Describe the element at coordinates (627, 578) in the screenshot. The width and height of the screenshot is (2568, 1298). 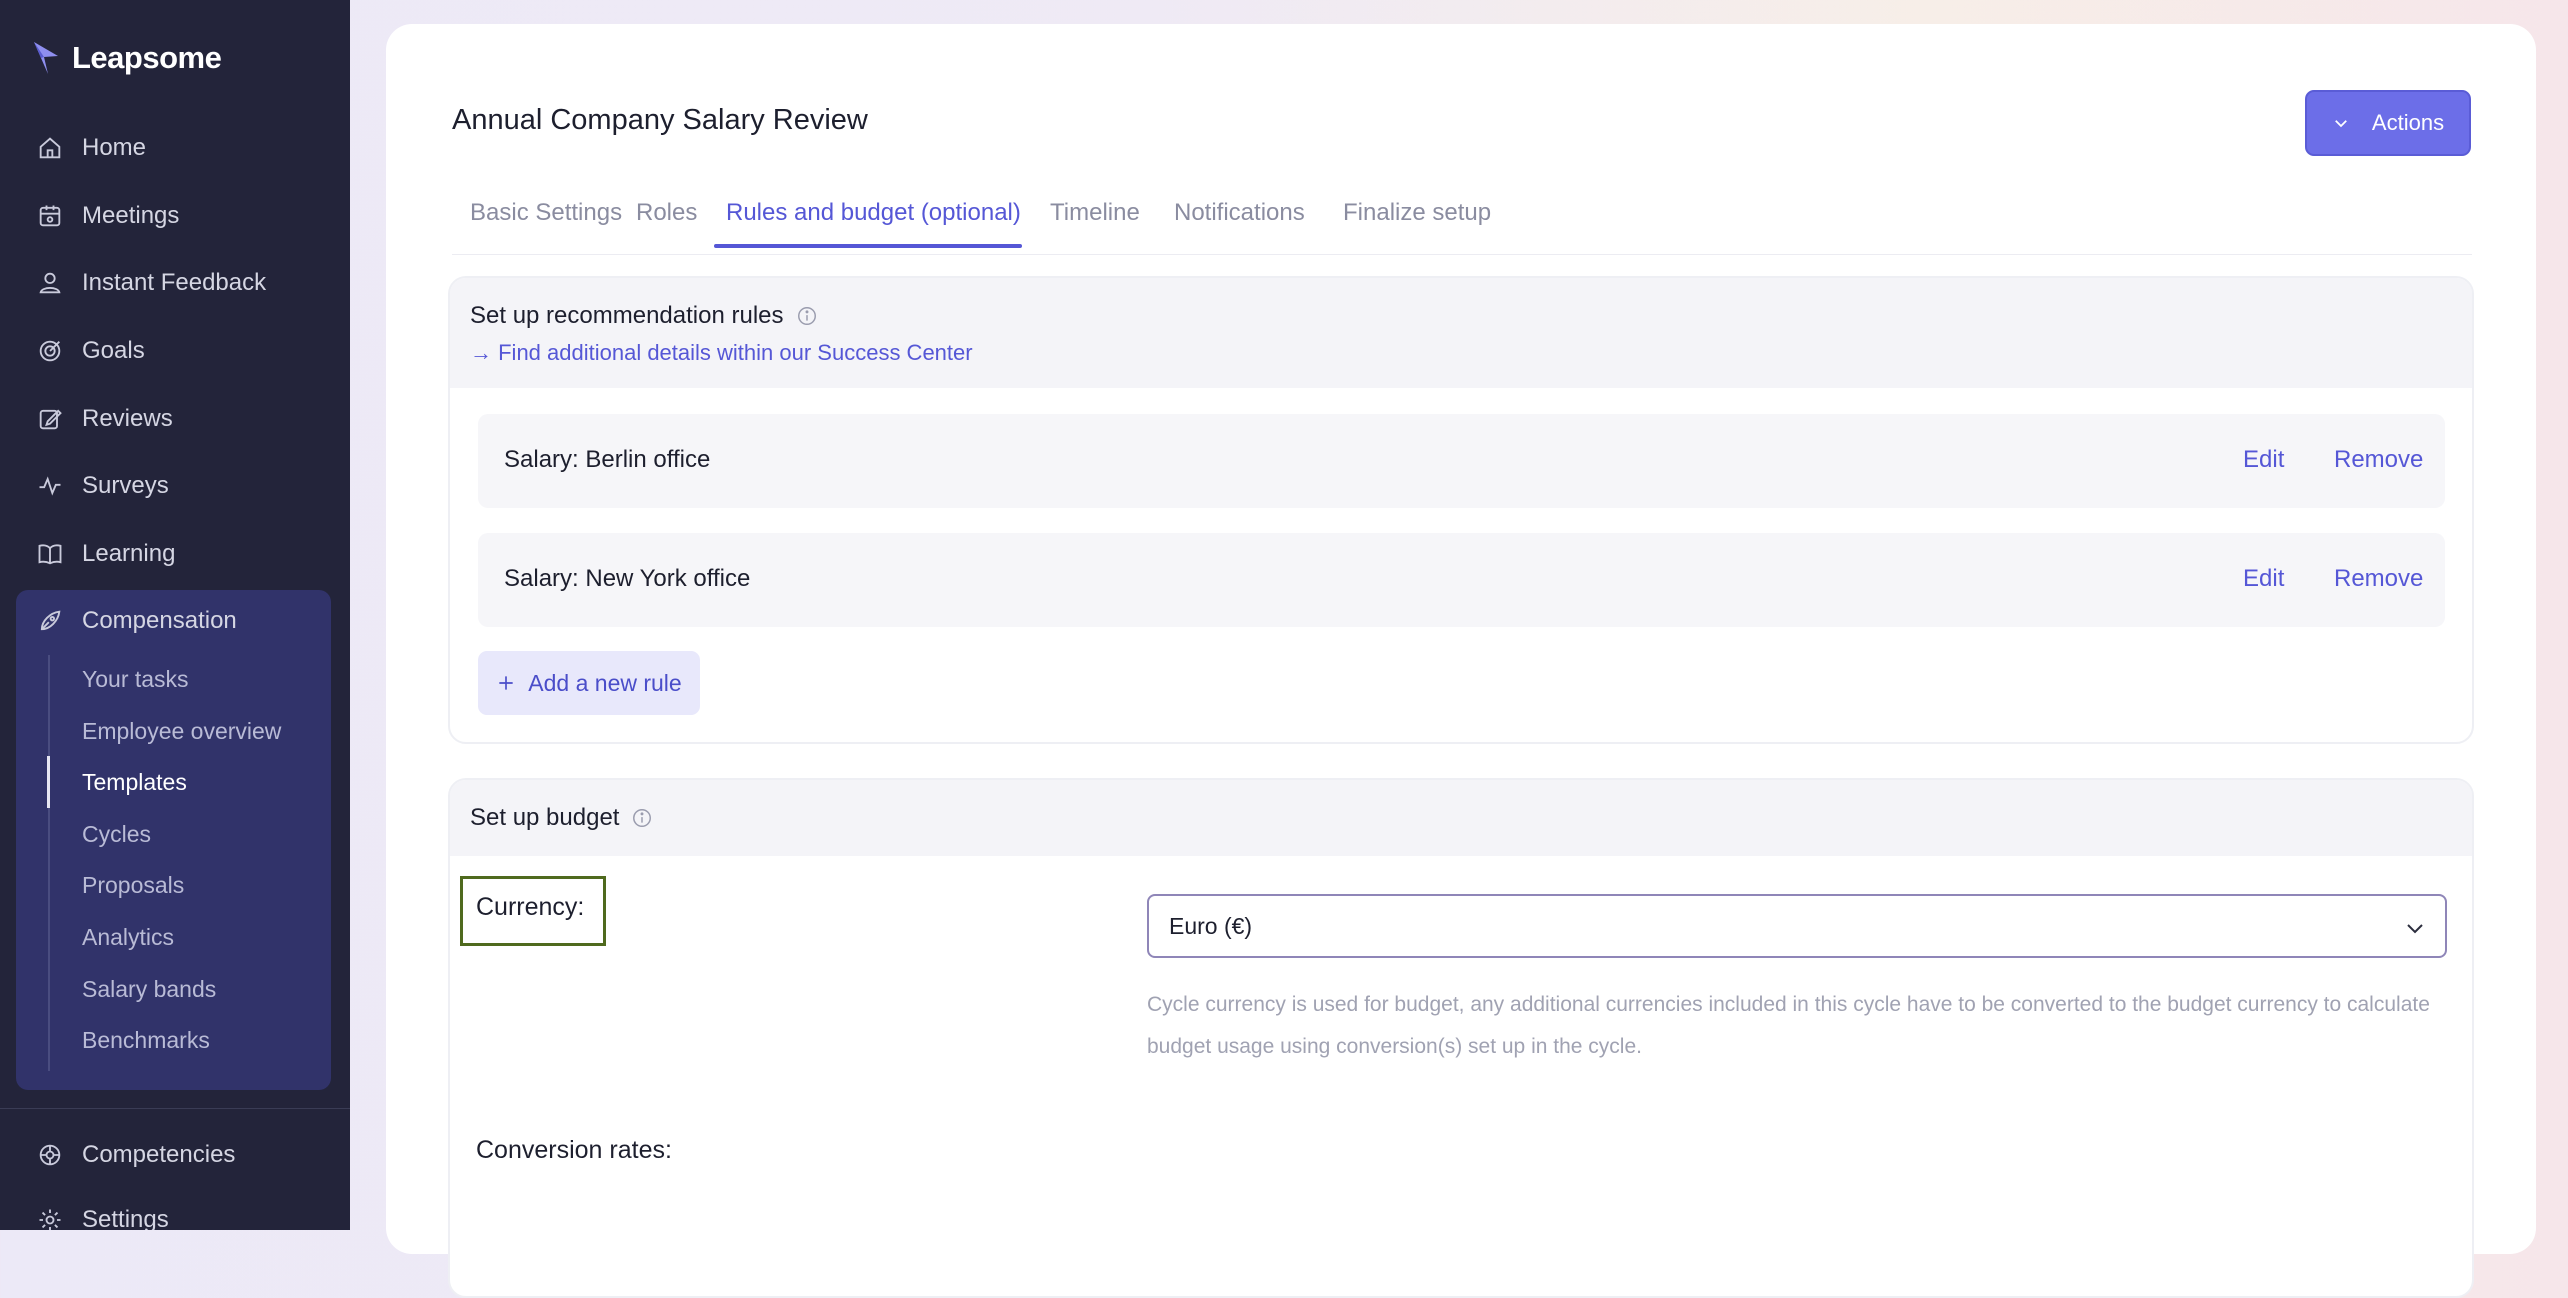
I see `rule-name: Salary: New York office` at that location.